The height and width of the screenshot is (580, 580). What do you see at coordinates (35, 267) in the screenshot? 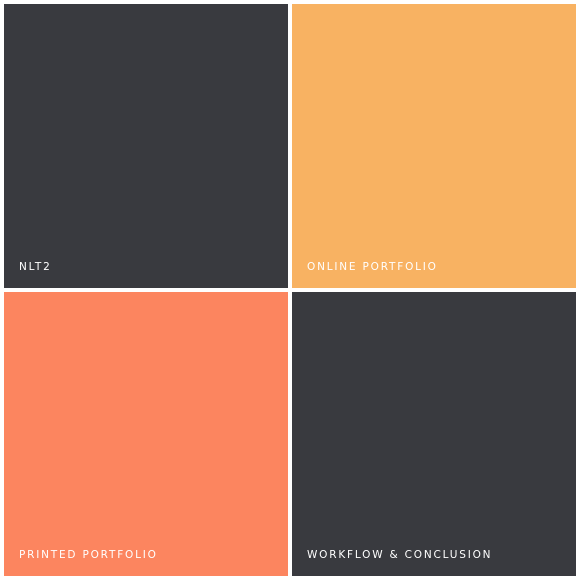
I see `tile-label-nlt2: NLT2` at bounding box center [35, 267].